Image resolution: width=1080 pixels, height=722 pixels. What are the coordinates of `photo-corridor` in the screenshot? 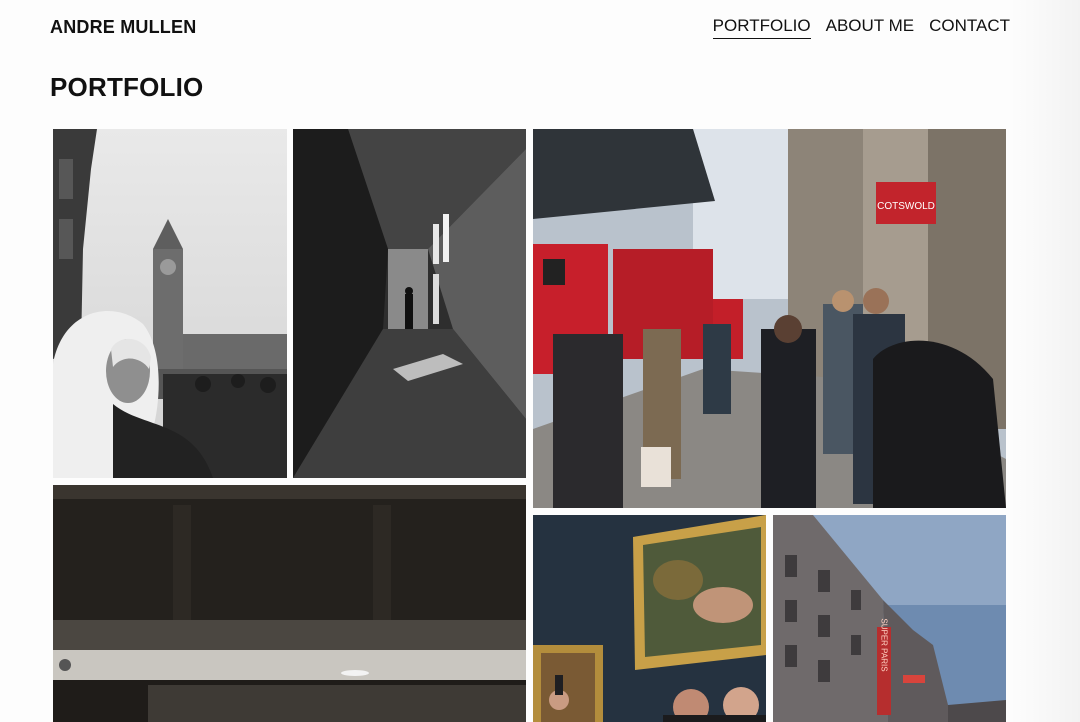 It's located at (409, 303).